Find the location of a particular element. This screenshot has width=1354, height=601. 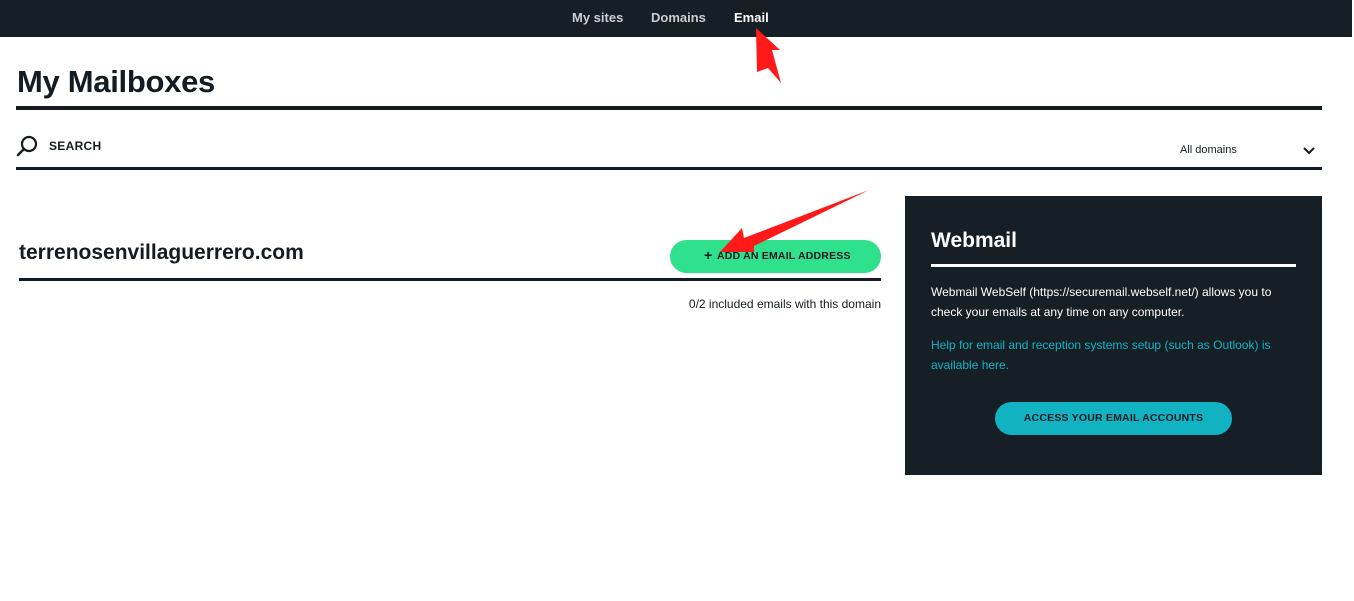

access-email-accounts-button: ACCESS YOUR EMAIL ACCOUNTS is located at coordinates (1113, 418).